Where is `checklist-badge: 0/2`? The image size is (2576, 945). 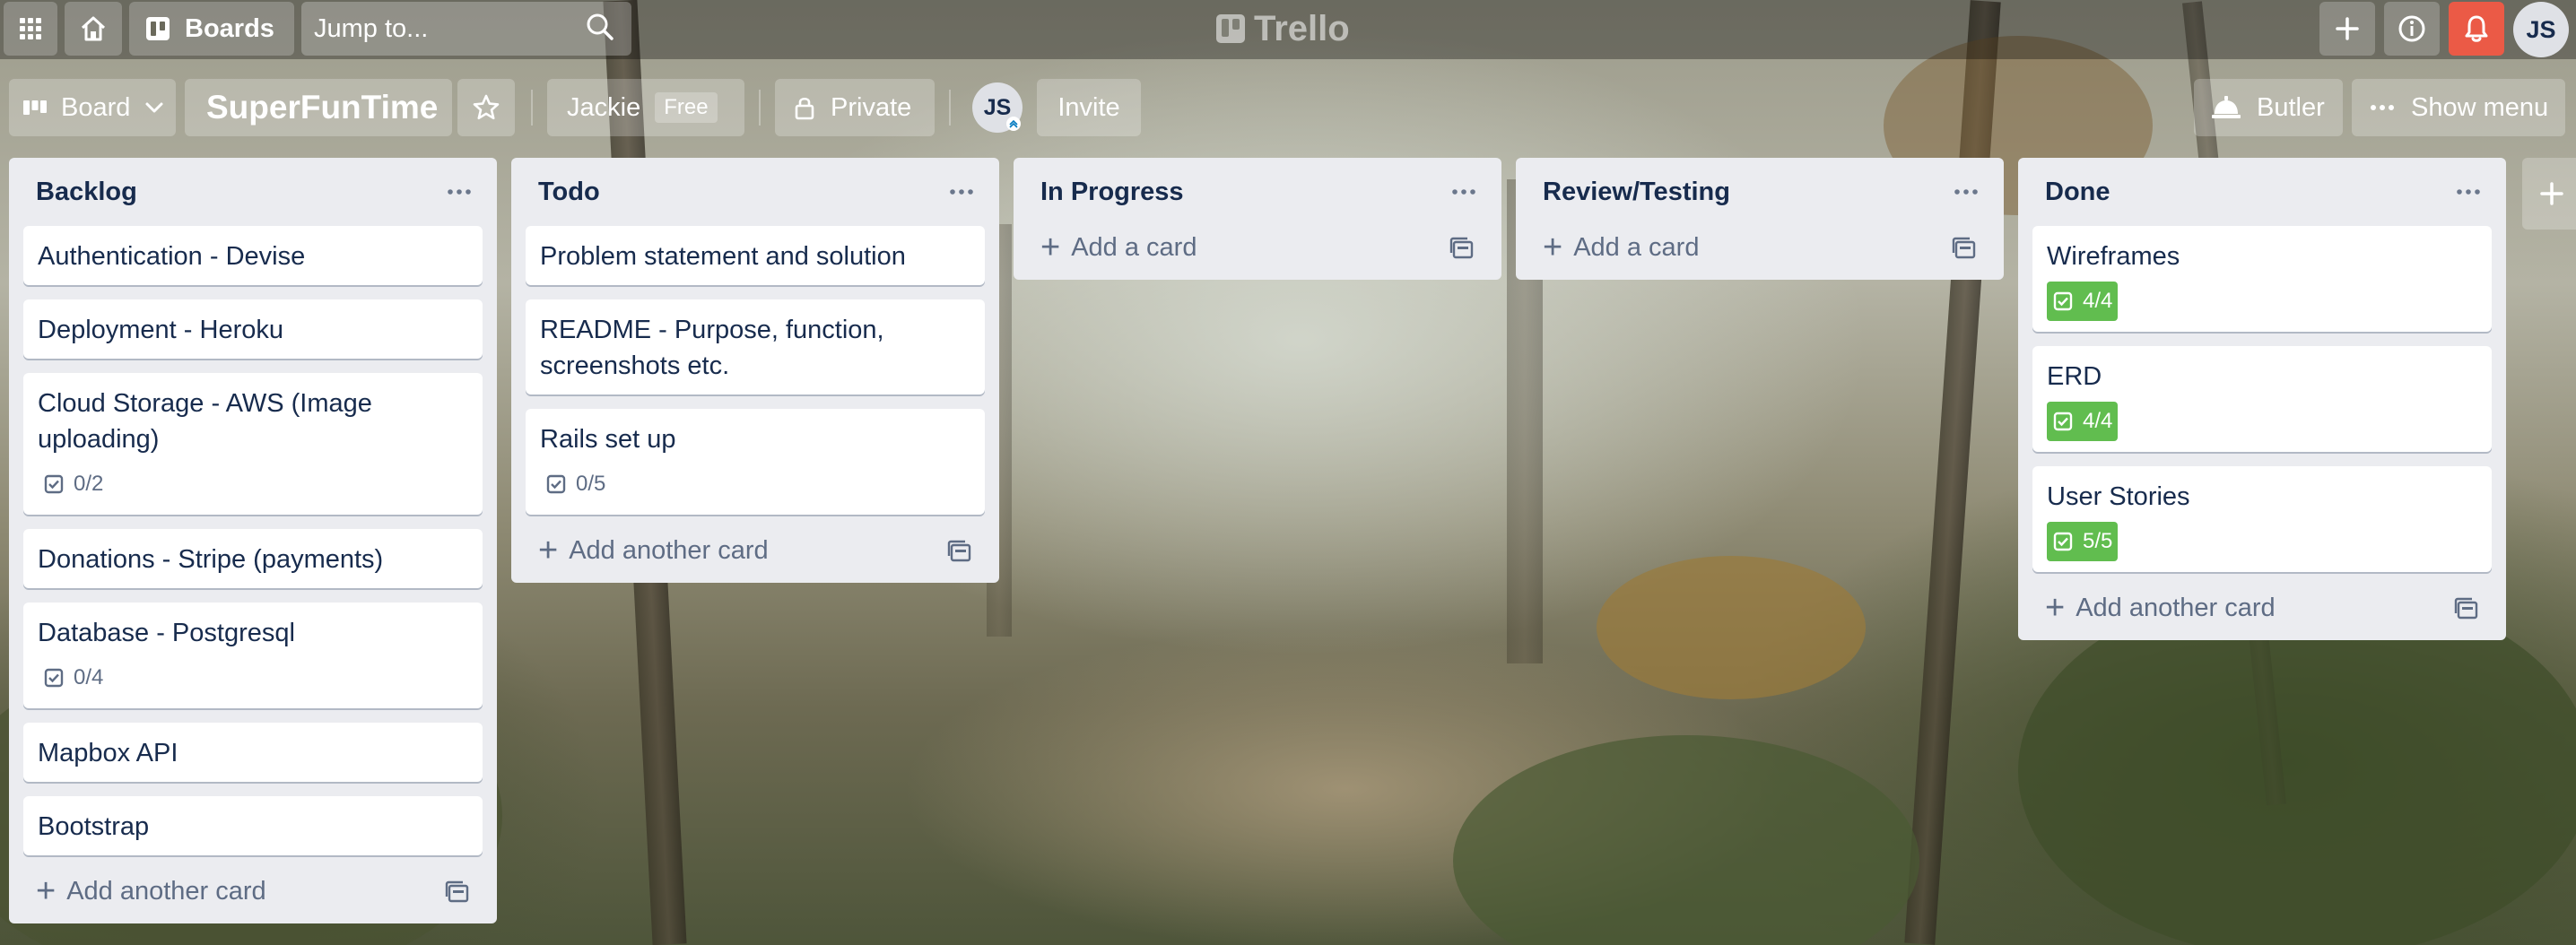
checklist-badge: 0/2 is located at coordinates (73, 484).